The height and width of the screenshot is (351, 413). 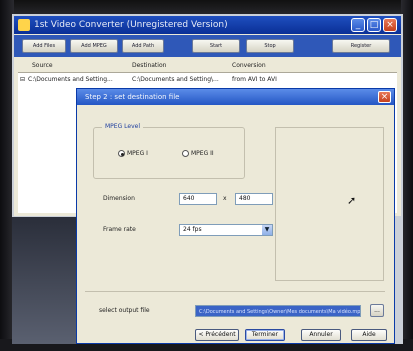 What do you see at coordinates (270, 46) in the screenshot?
I see `stop-button: Stop` at bounding box center [270, 46].